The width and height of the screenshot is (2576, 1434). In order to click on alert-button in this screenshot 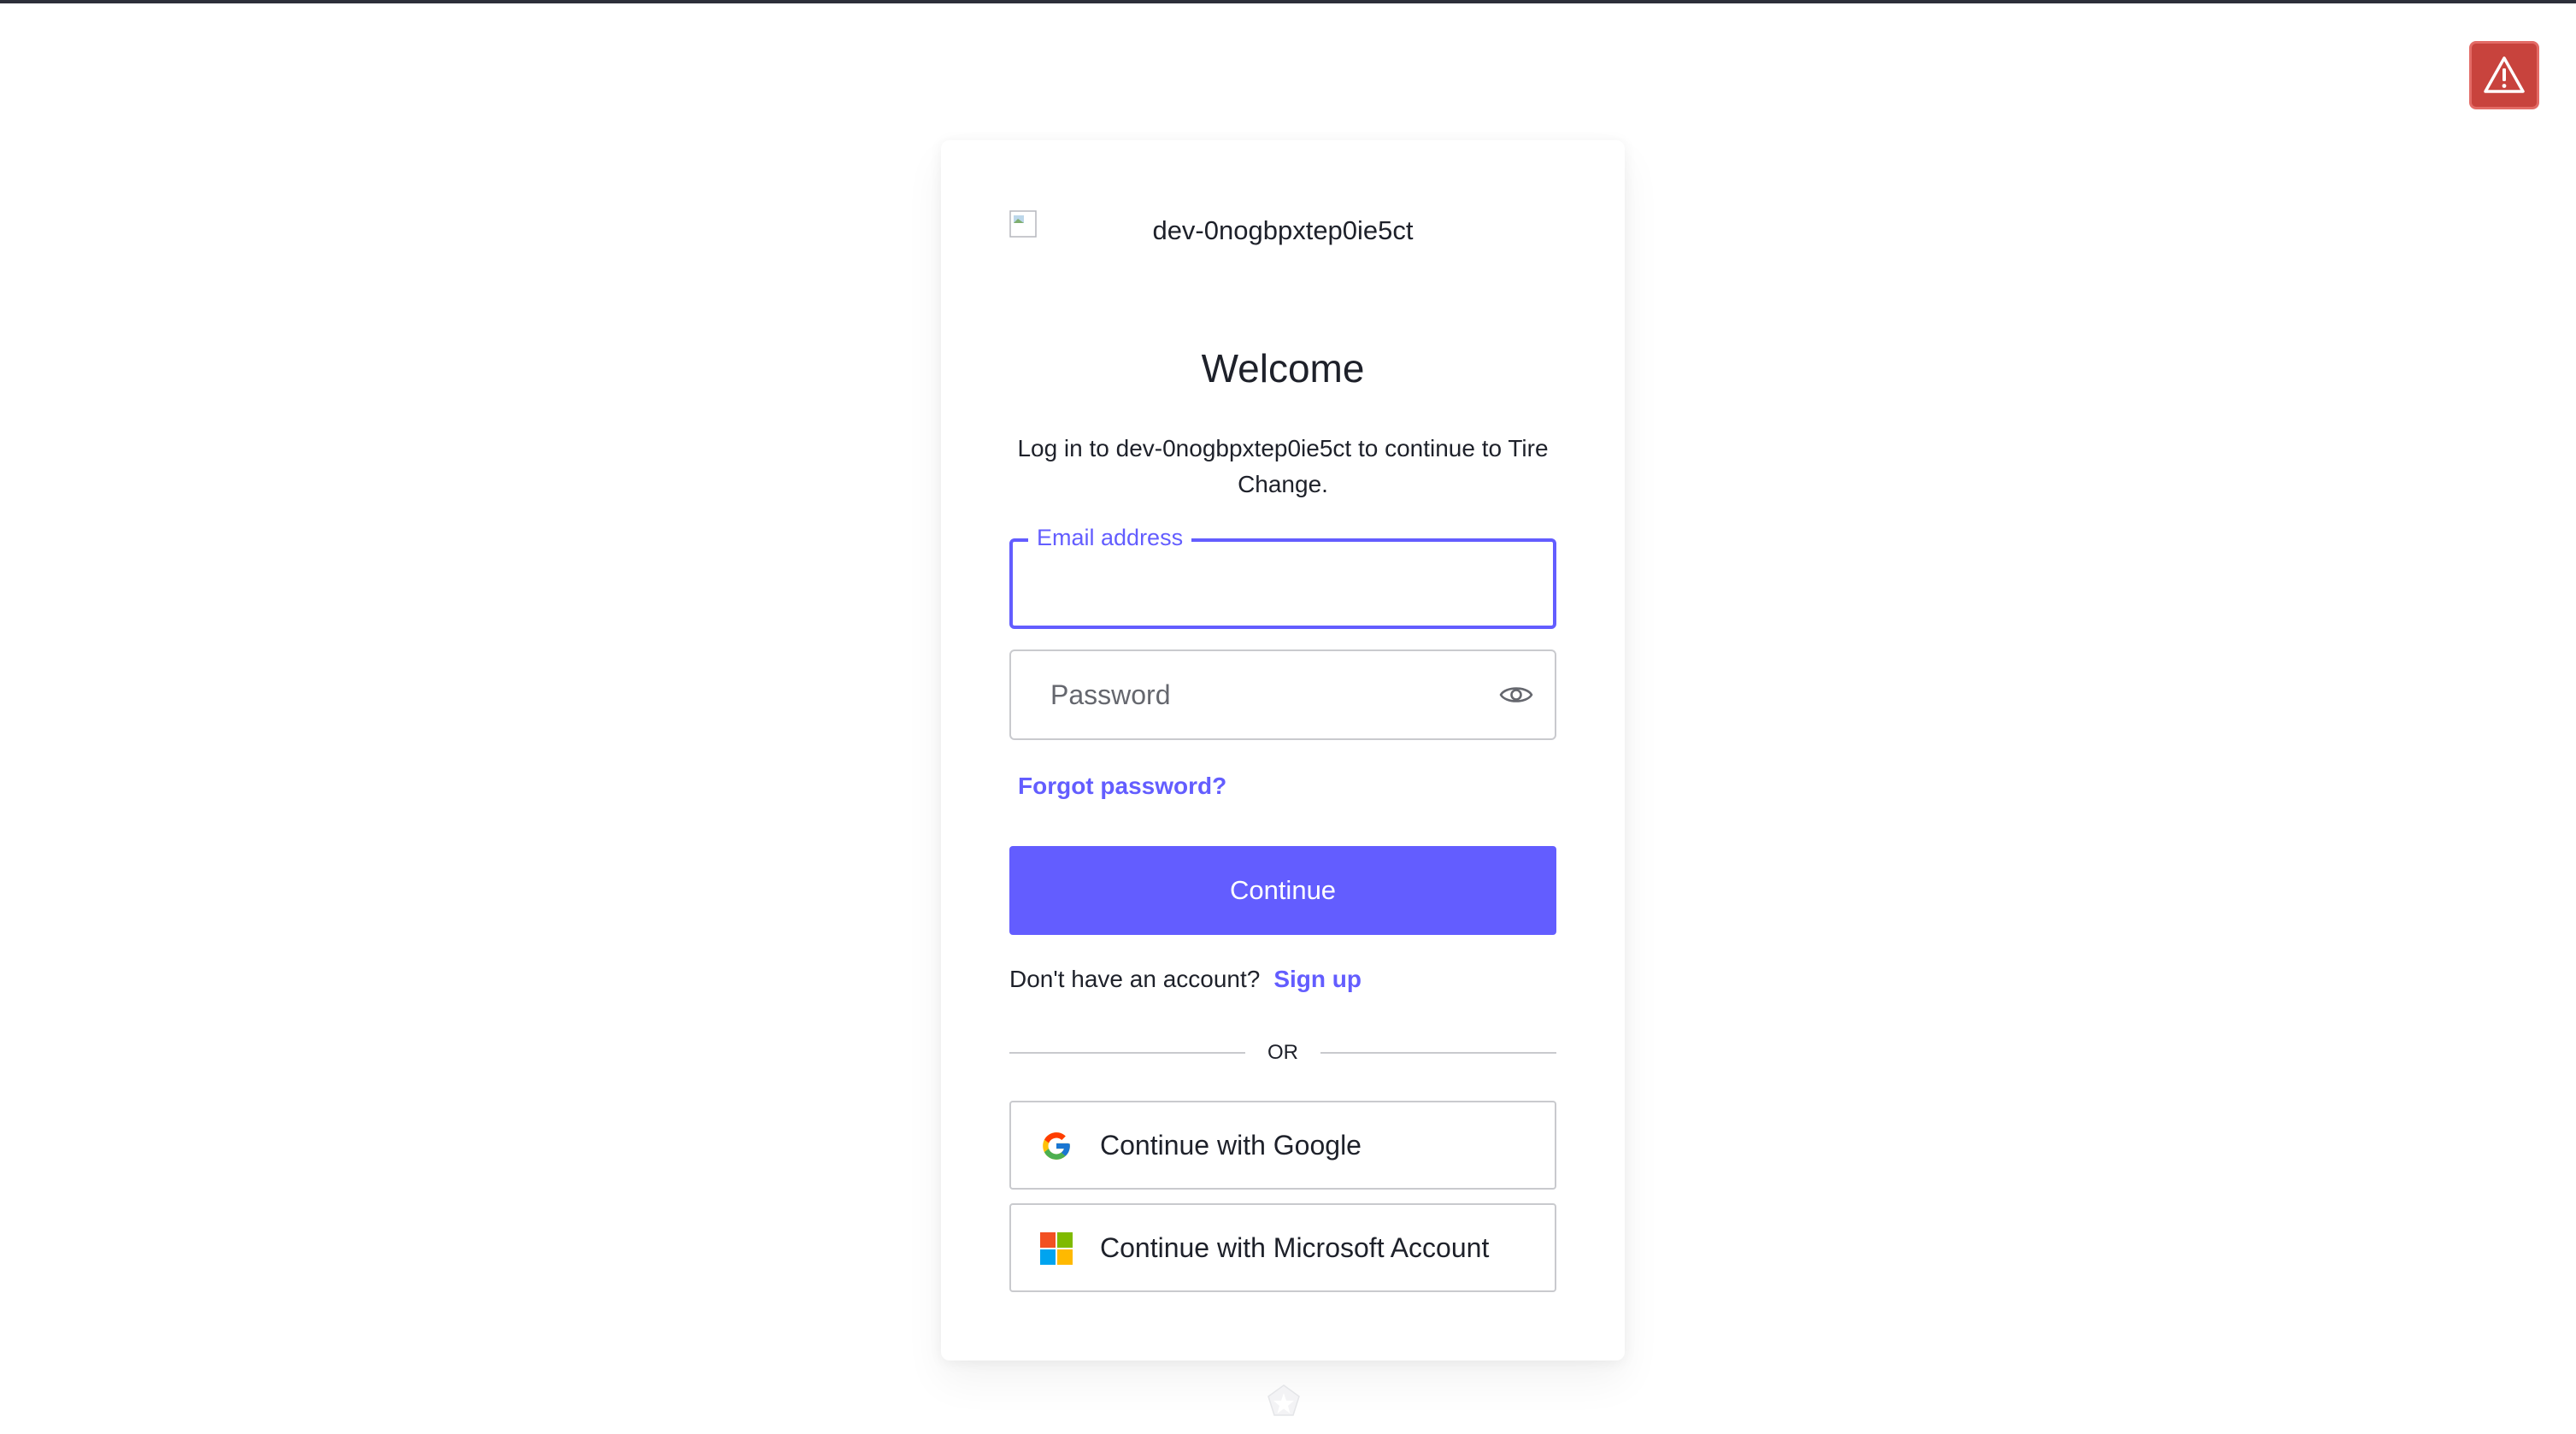, I will do `click(2504, 75)`.